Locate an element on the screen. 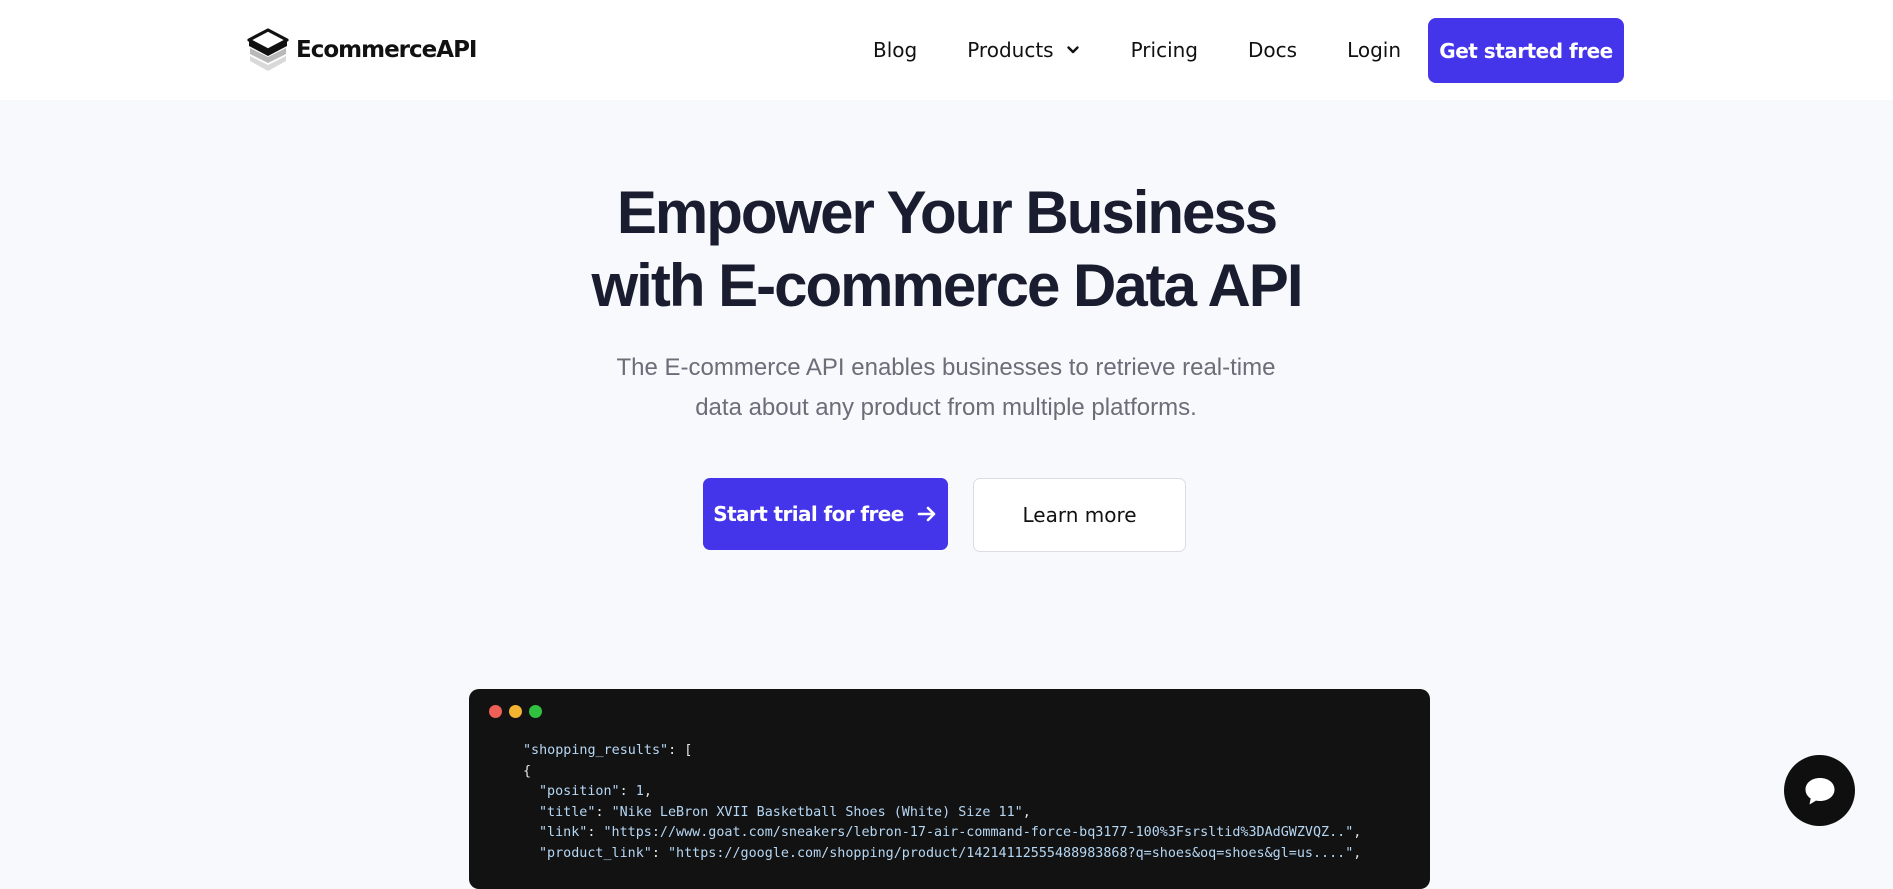 The width and height of the screenshot is (1893, 889). chat-widget-button is located at coordinates (1819, 790).